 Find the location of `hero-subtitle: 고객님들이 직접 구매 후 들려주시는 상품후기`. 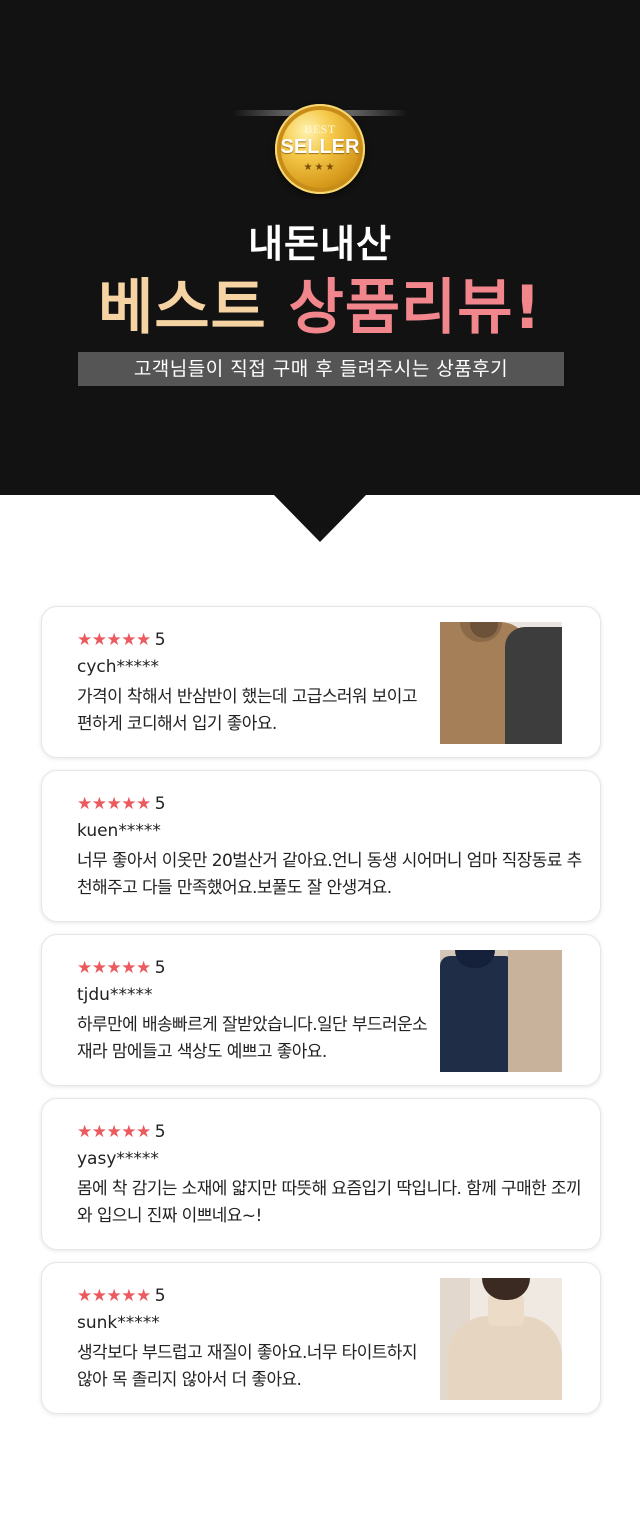

hero-subtitle: 고객님들이 직접 구매 후 들려주시는 상품후기 is located at coordinates (321, 369).